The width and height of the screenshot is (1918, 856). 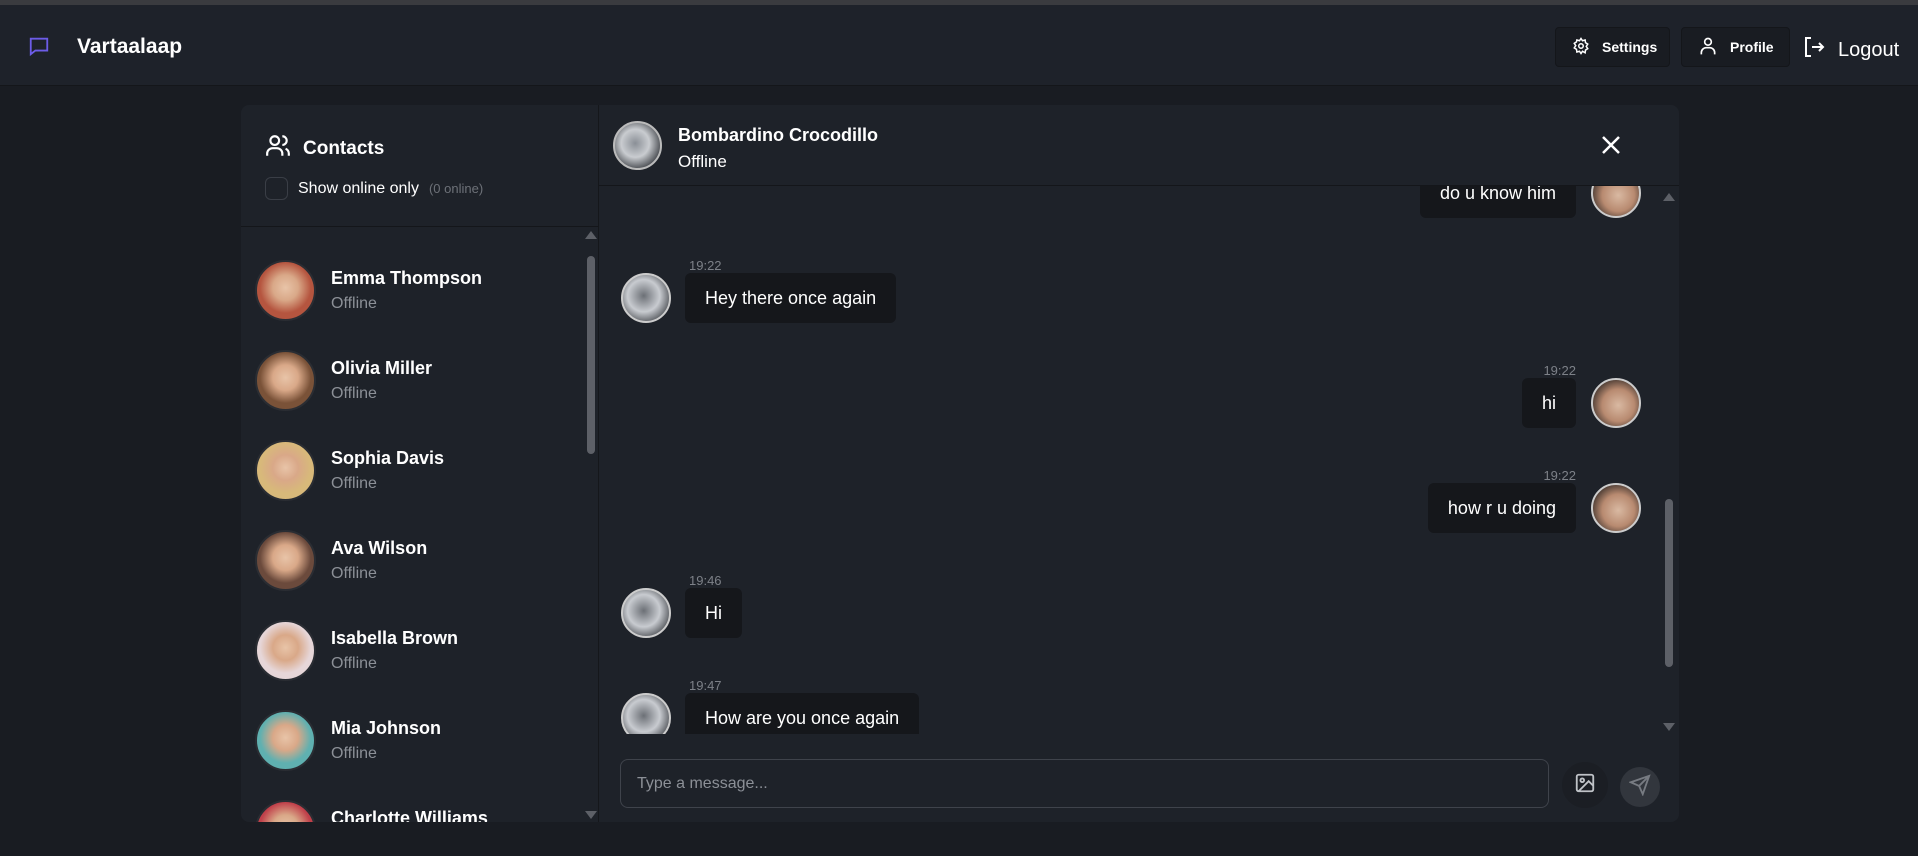 I want to click on profile-button: Profile, so click(x=1735, y=47).